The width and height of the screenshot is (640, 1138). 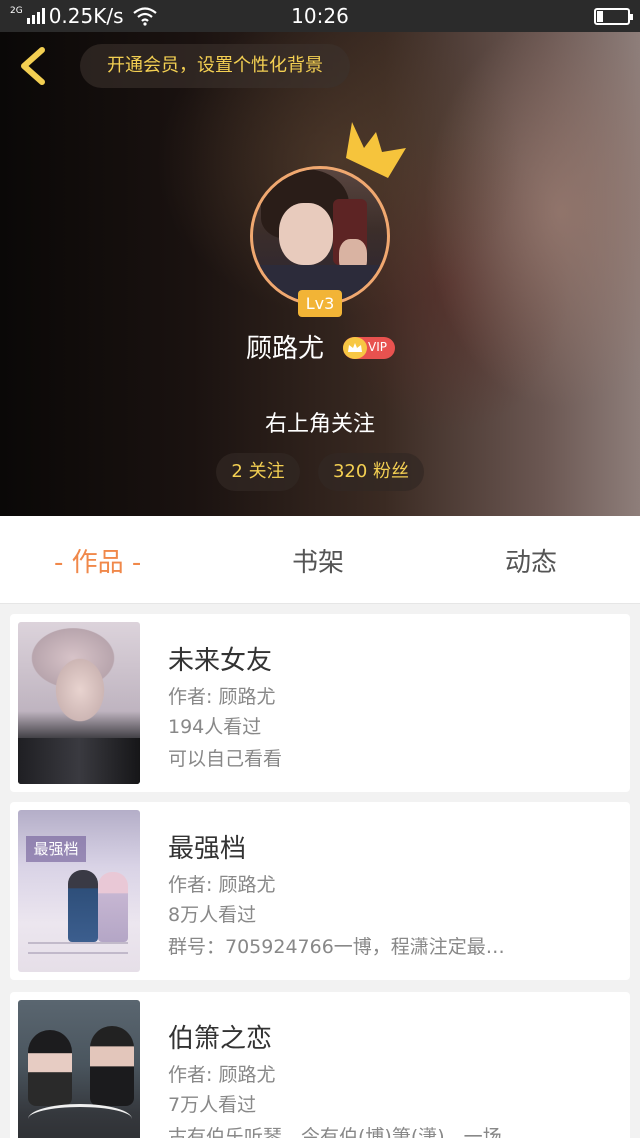 I want to click on vip-badge: VIP, so click(x=369, y=348).